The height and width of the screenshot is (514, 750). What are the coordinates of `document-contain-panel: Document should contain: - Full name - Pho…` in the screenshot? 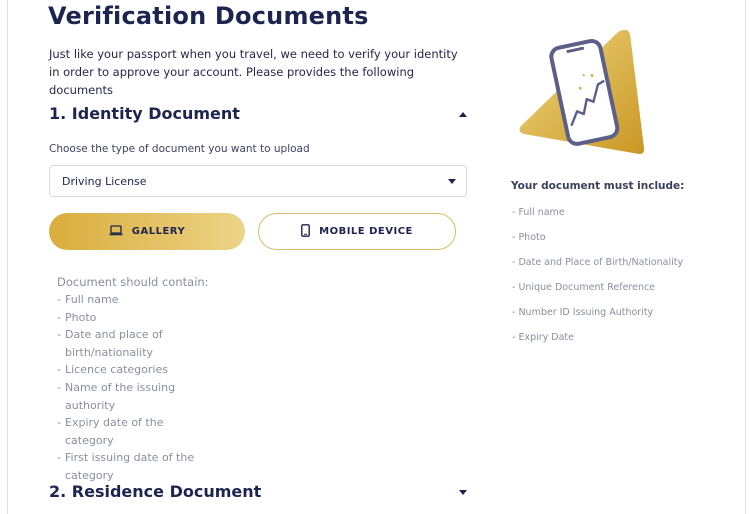 It's located at (133, 380).